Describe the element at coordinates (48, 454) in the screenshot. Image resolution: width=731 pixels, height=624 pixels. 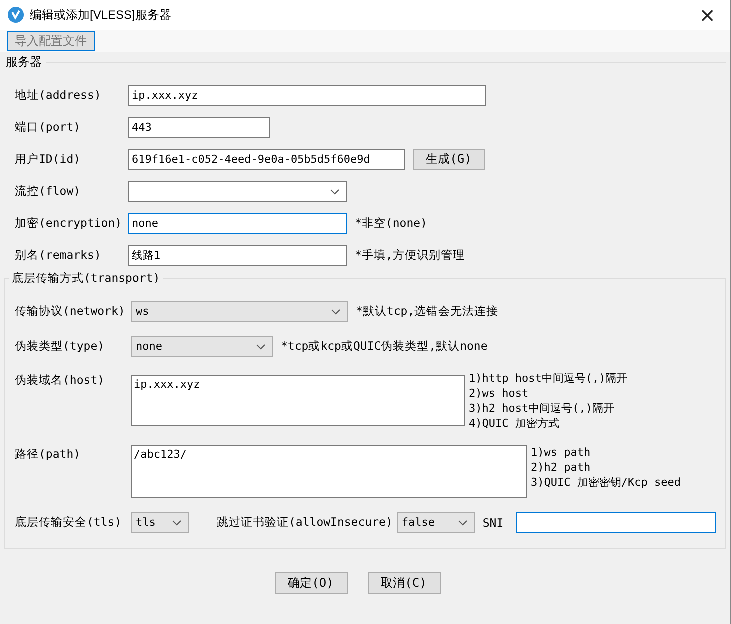
I see `field-label: 路径(path)` at that location.